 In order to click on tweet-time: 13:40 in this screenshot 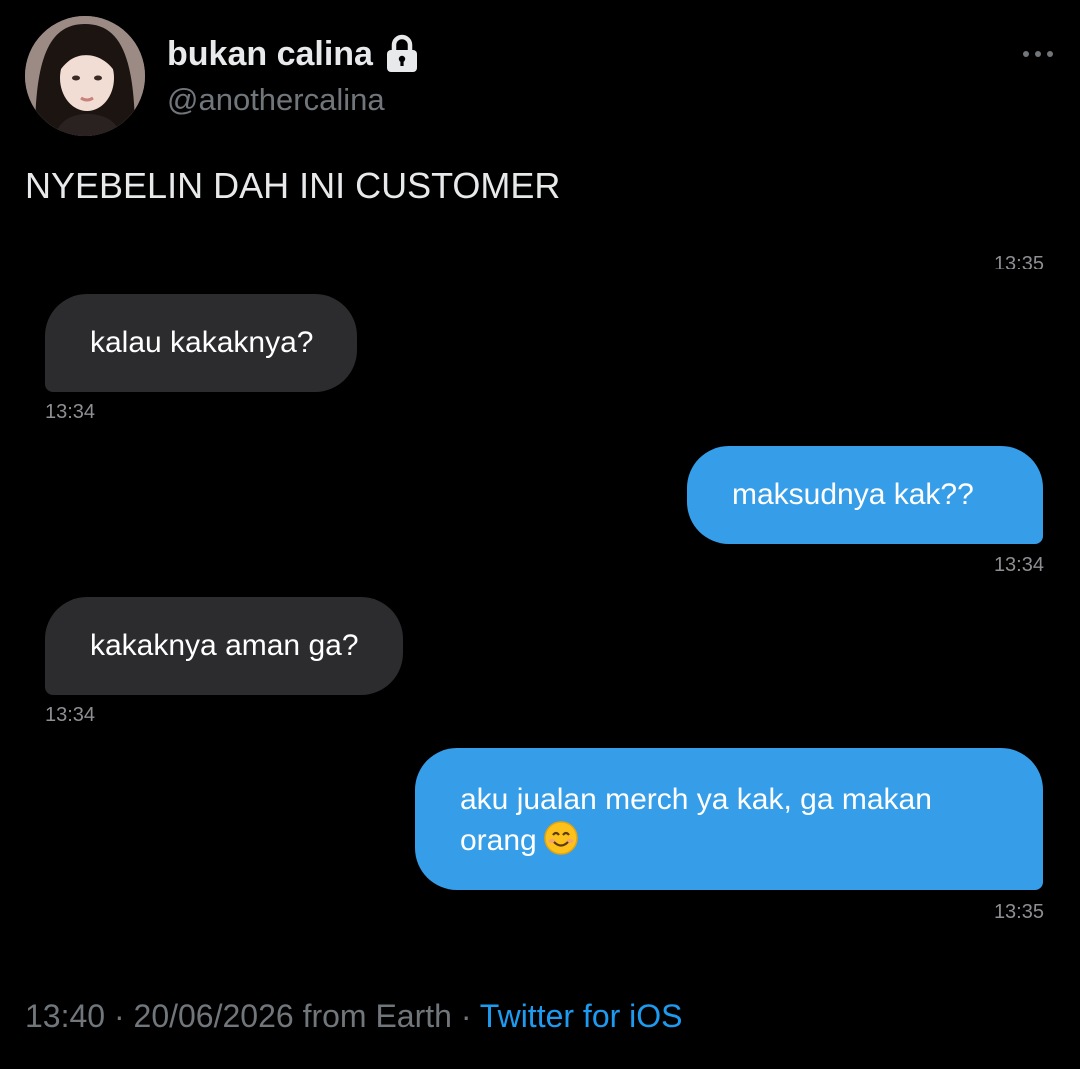, I will do `click(65, 1016)`.